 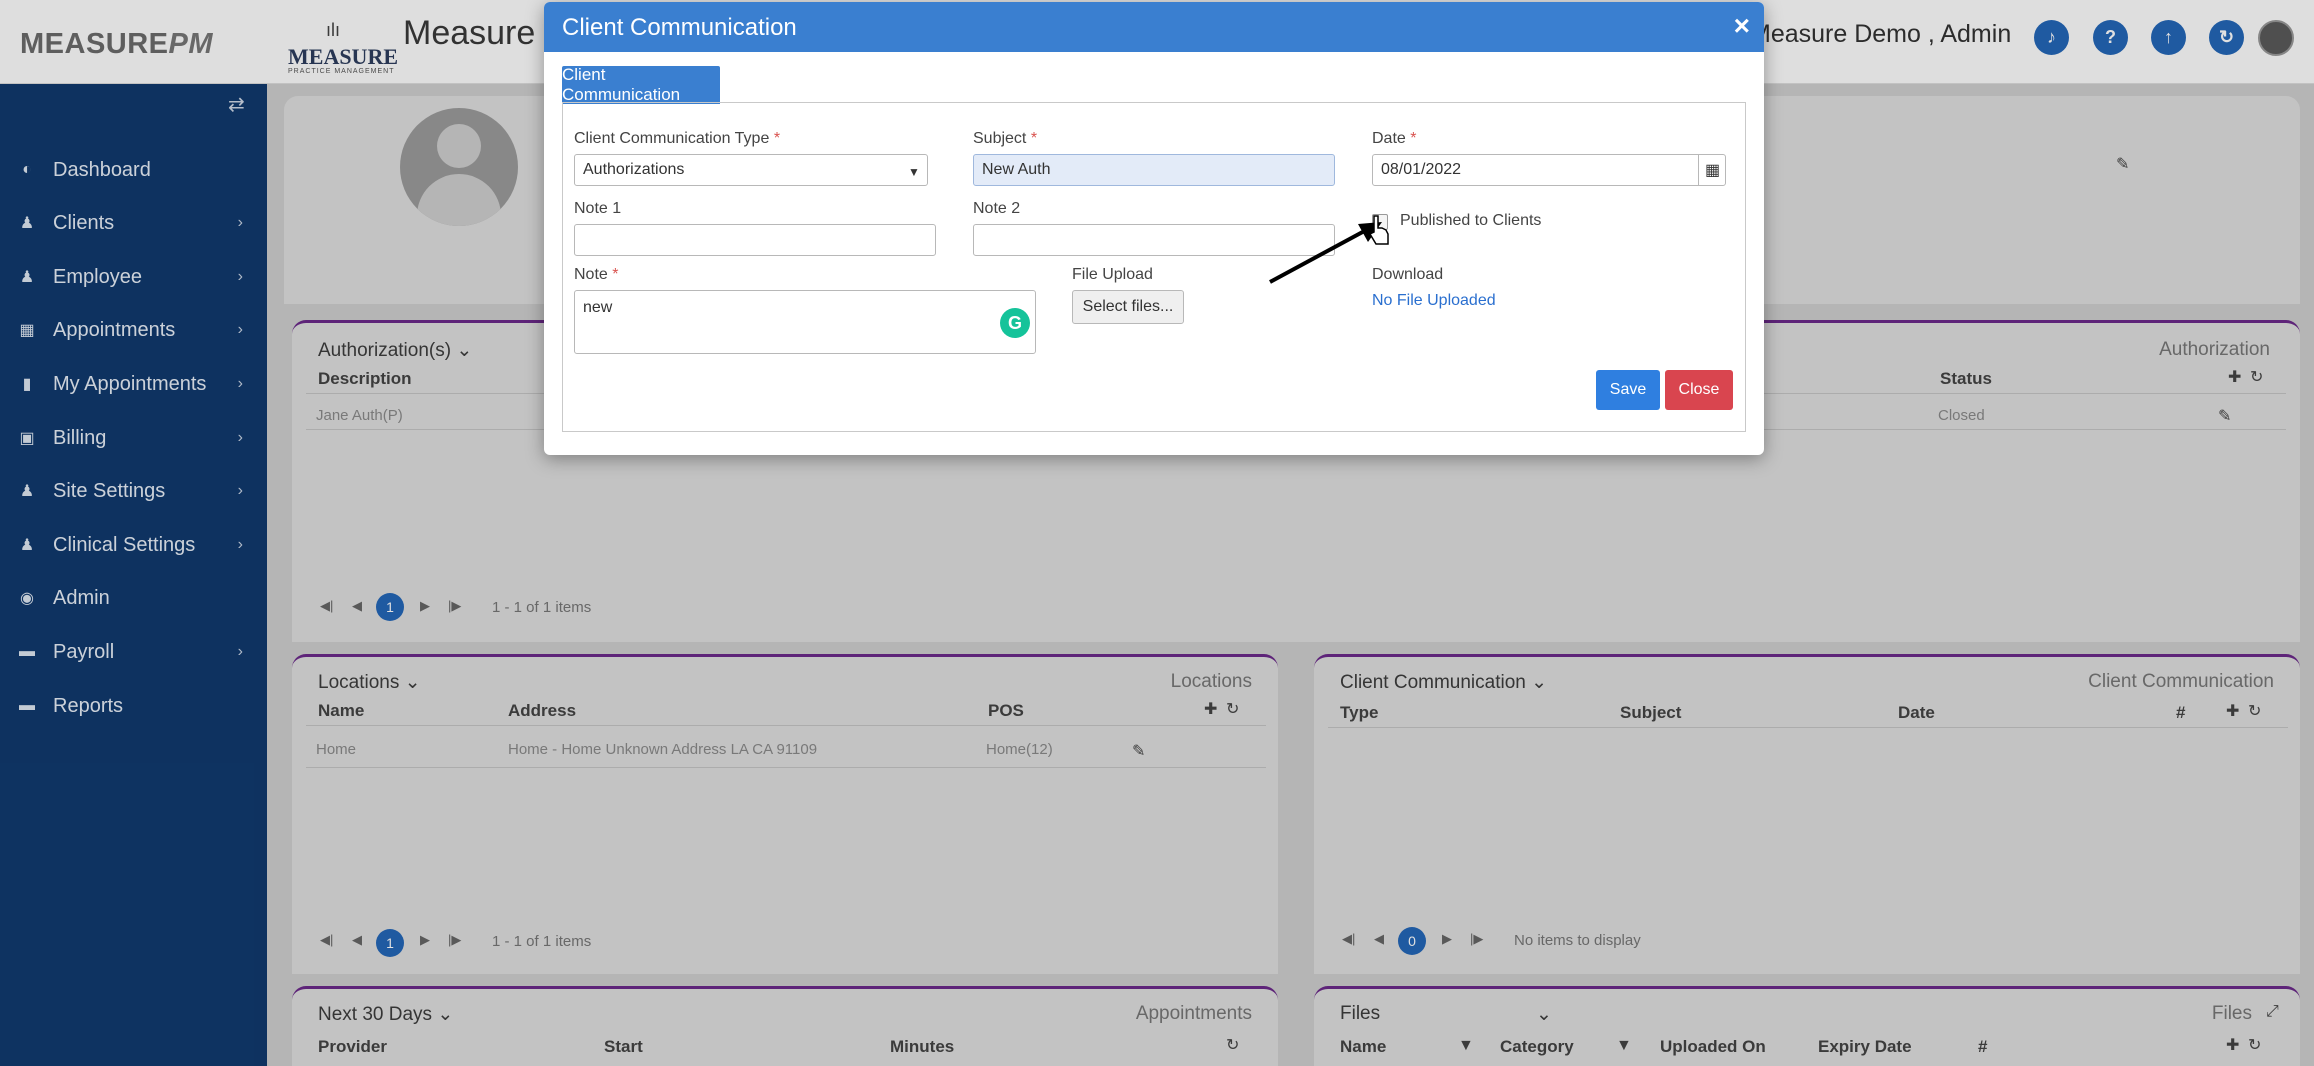 I want to click on grammarly-icon: G, so click(x=1015, y=323).